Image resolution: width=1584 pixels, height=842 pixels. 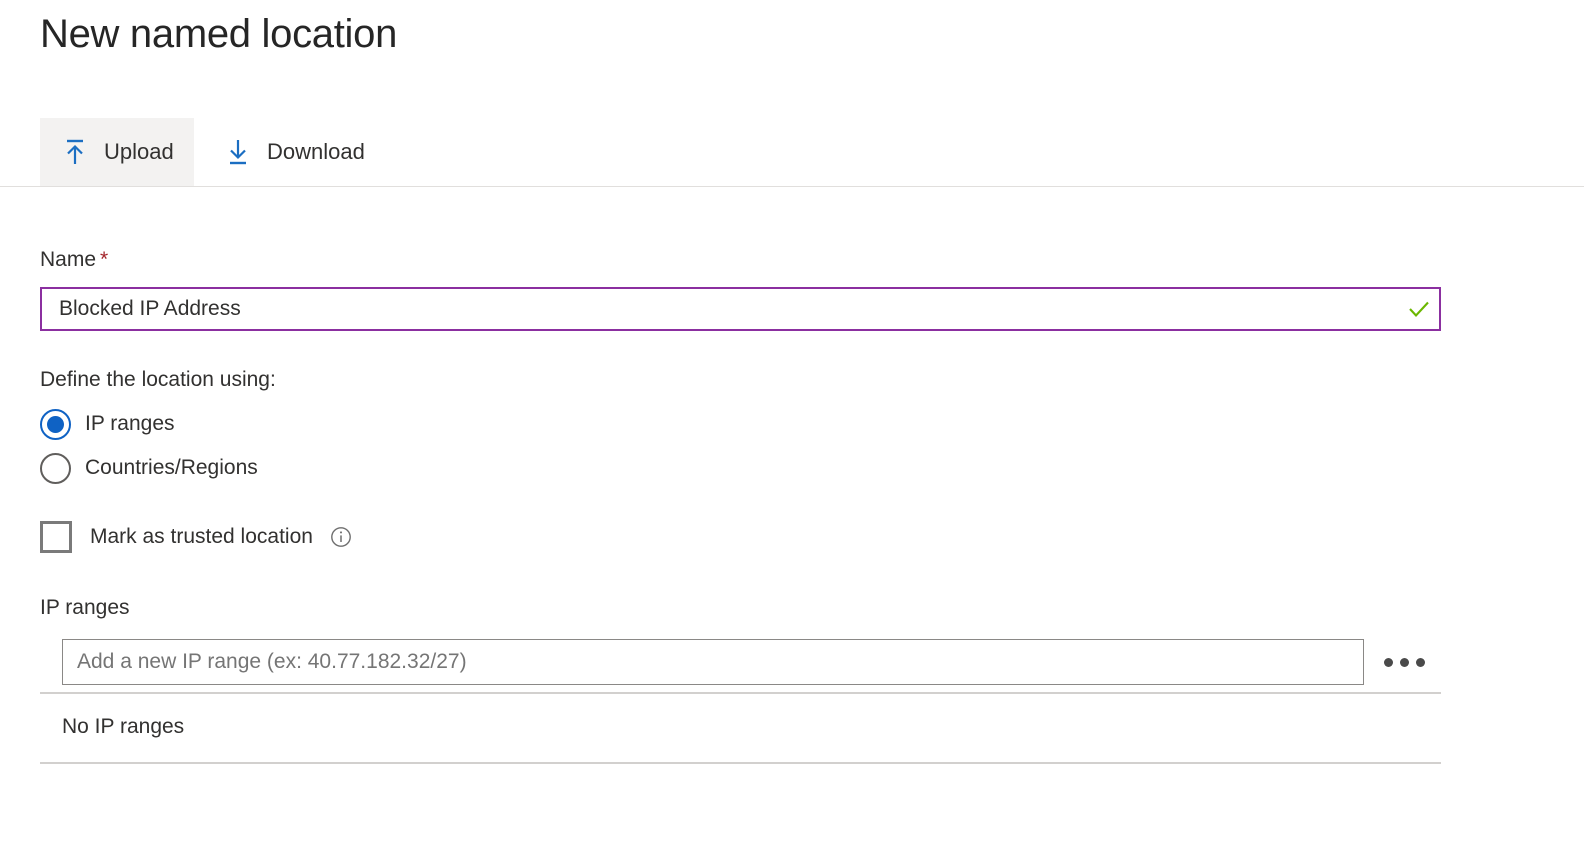 I want to click on define-location-label: Define the location using:, so click(x=158, y=379).